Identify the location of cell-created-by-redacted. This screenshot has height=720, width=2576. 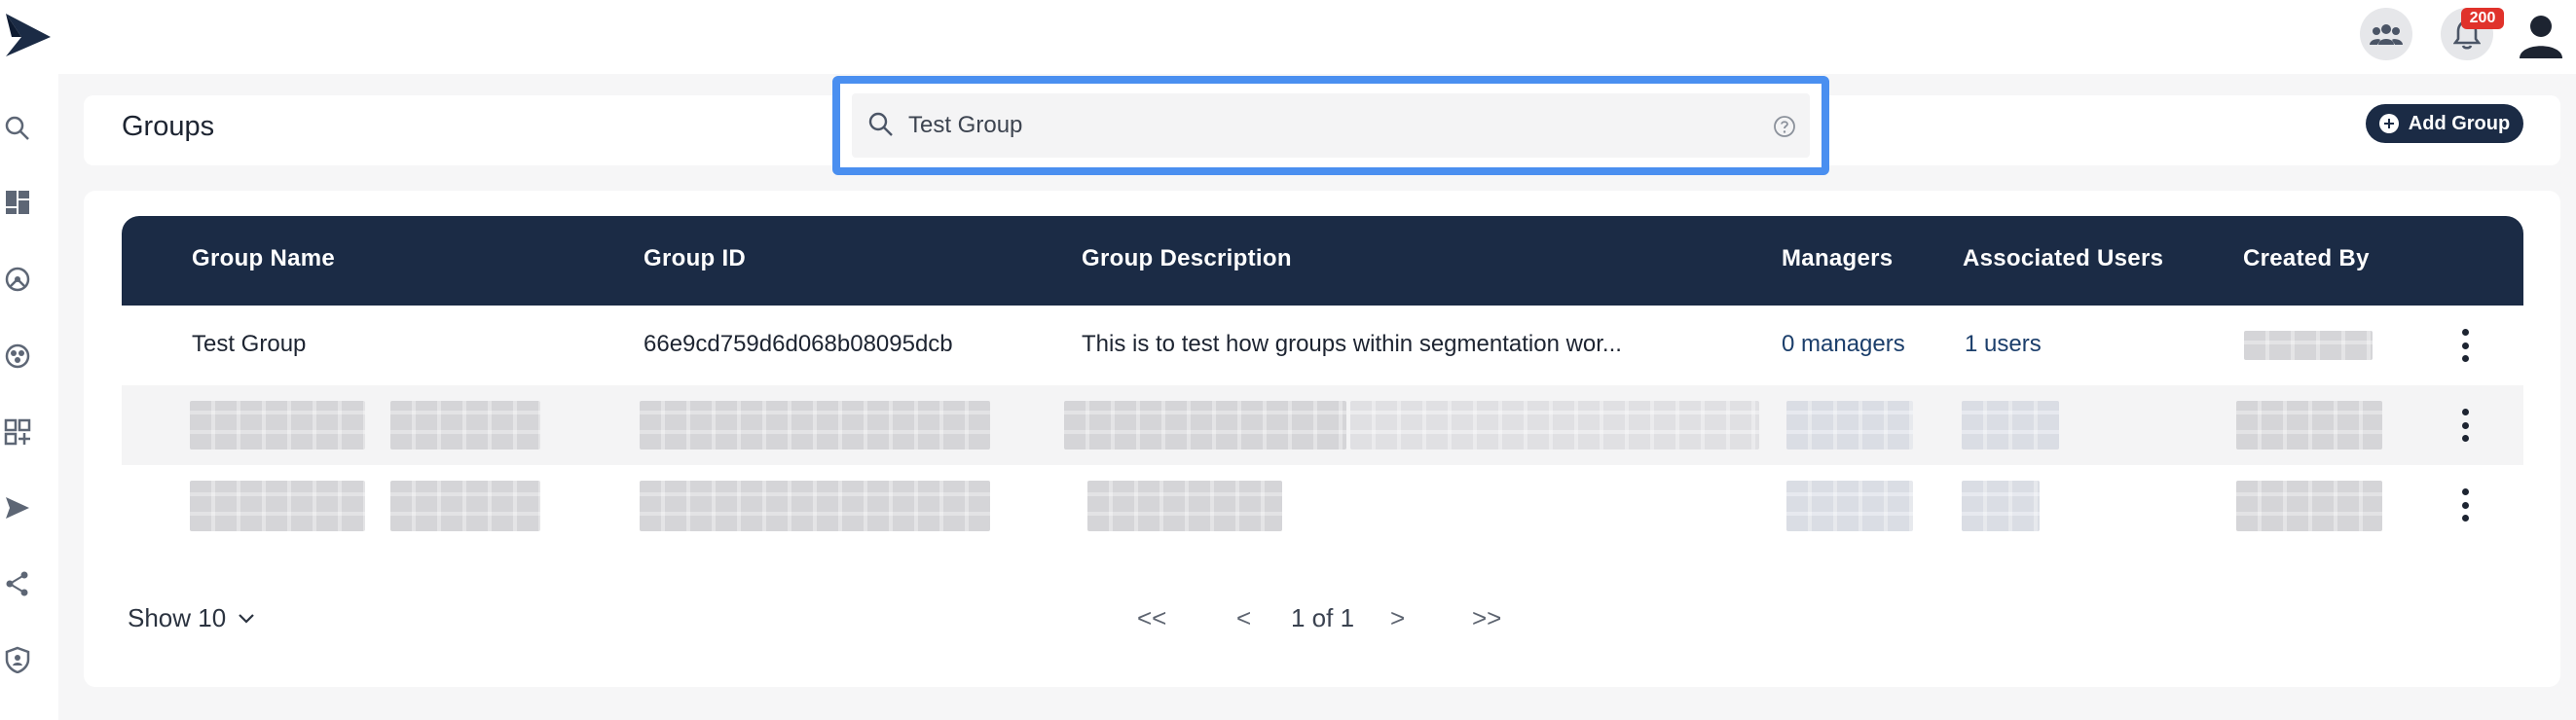
(2308, 345).